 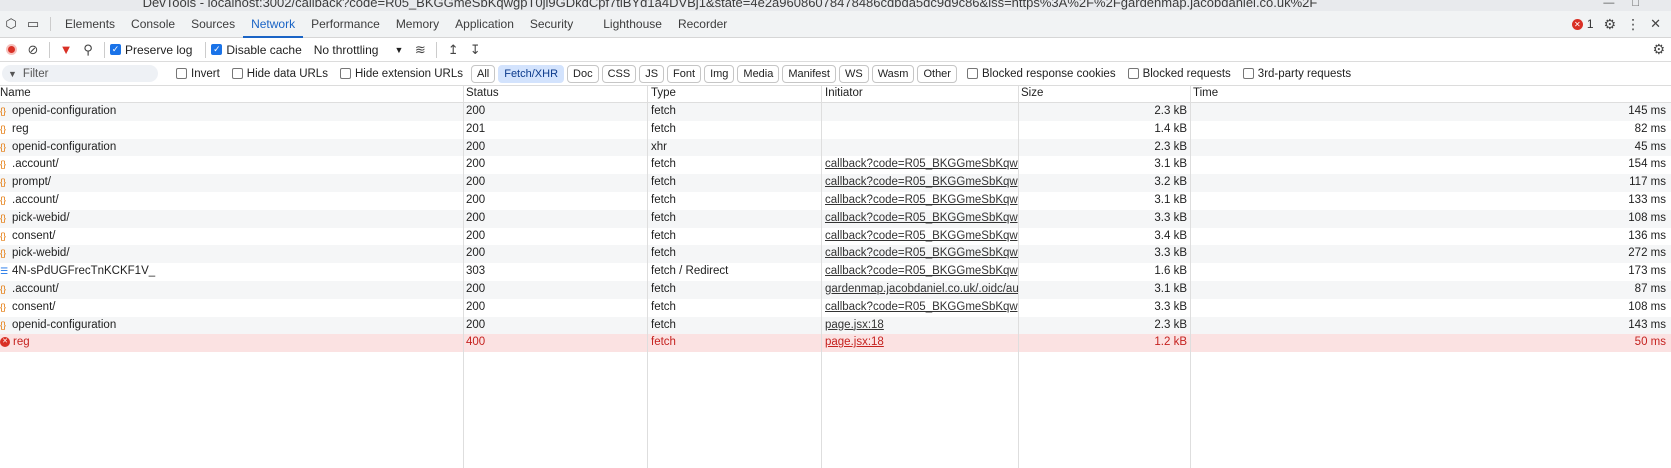 I want to click on request-name-cell: {} prompt/, so click(x=230, y=182).